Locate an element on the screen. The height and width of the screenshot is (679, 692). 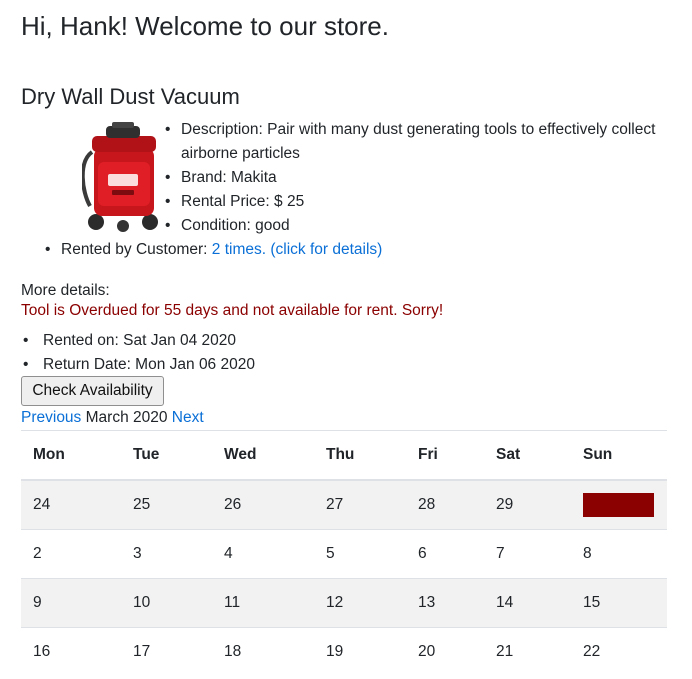
calendar-day: 29 is located at coordinates (527, 504).